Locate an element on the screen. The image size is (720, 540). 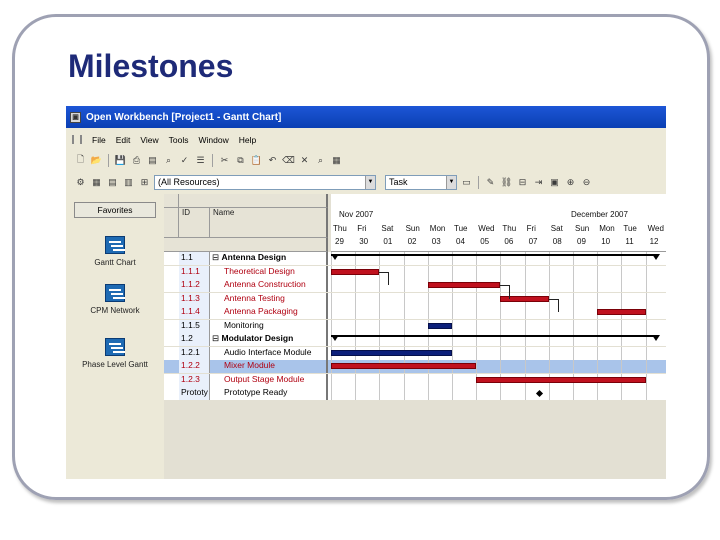
task-name-cell: Audio Interface Module is located at coordinates (269, 353).